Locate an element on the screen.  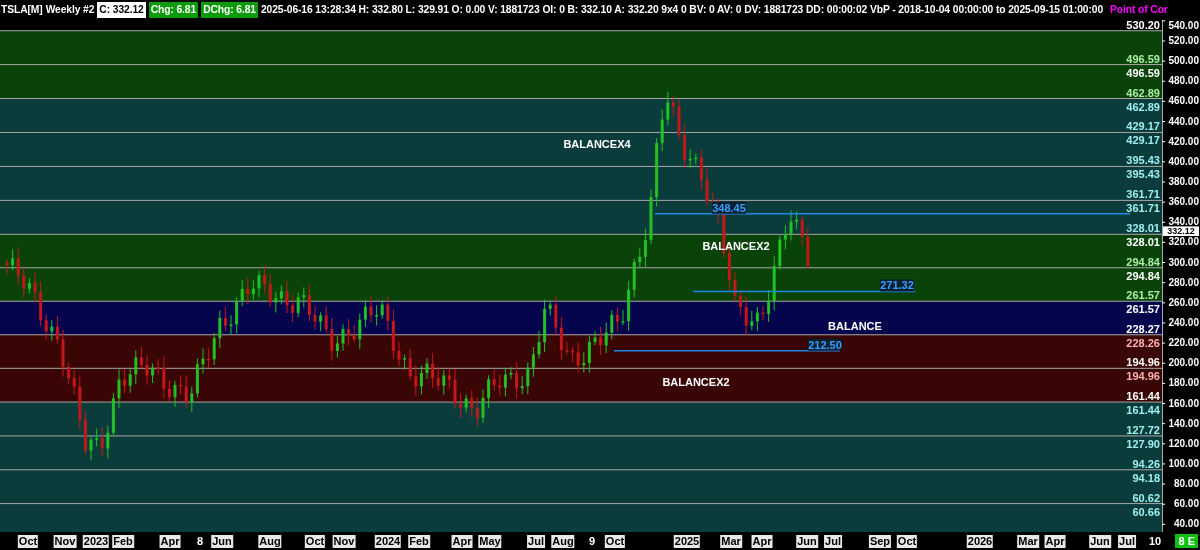
time-axis-label: 2026 is located at coordinates (980, 541).